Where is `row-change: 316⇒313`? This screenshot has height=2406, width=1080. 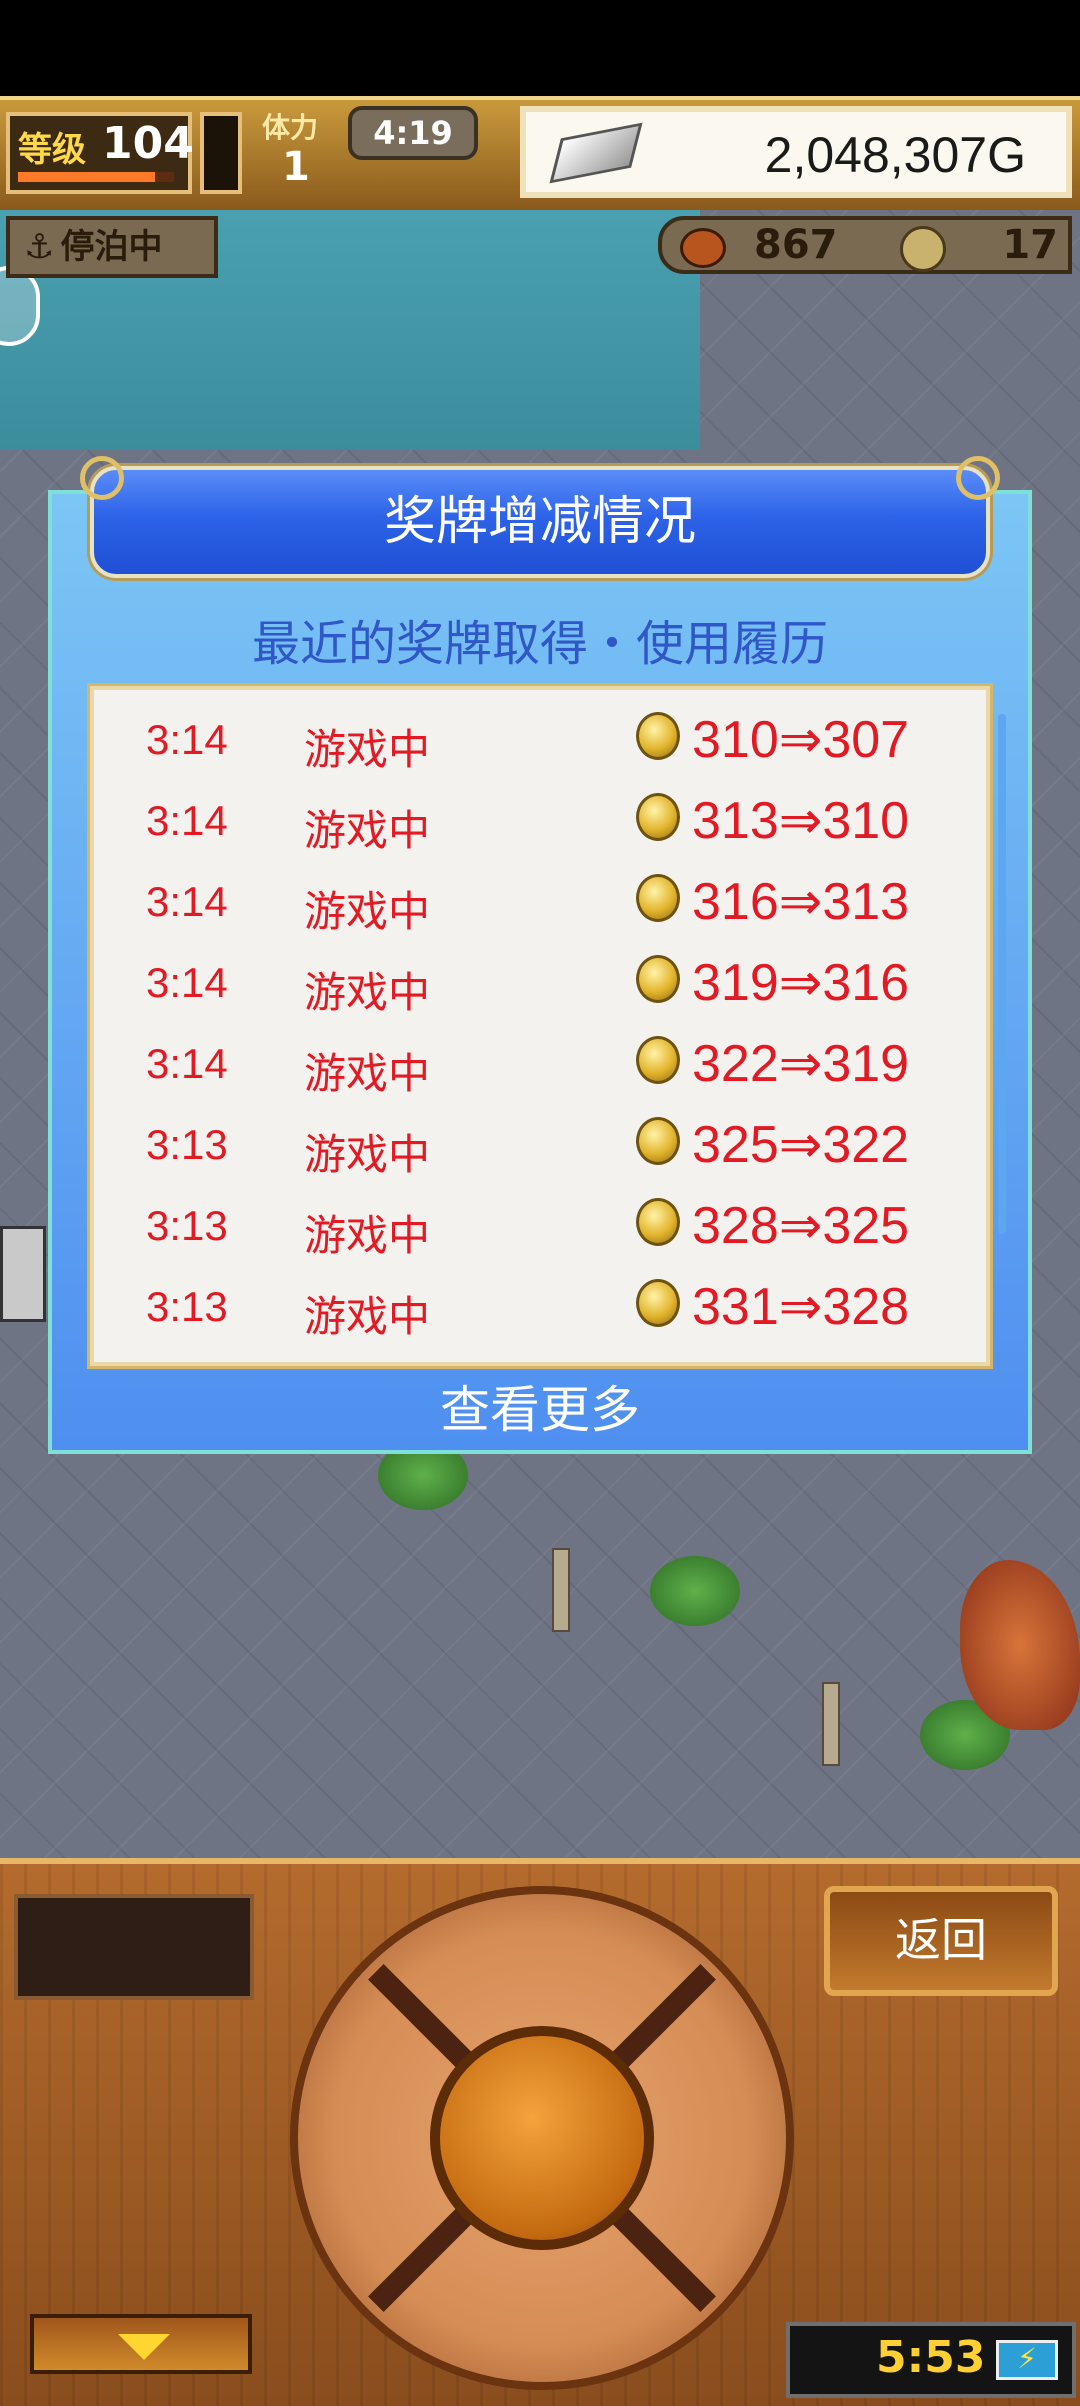 row-change: 316⇒313 is located at coordinates (801, 902).